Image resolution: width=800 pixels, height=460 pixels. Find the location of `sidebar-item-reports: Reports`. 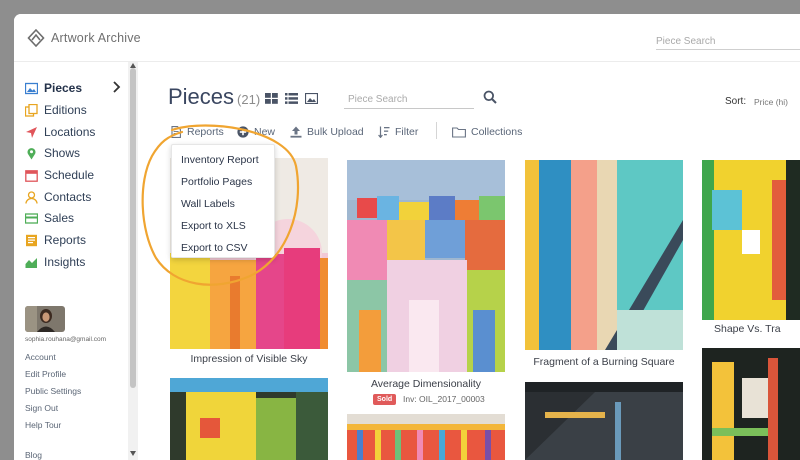

sidebar-item-reports: Reports is located at coordinates (55, 240).